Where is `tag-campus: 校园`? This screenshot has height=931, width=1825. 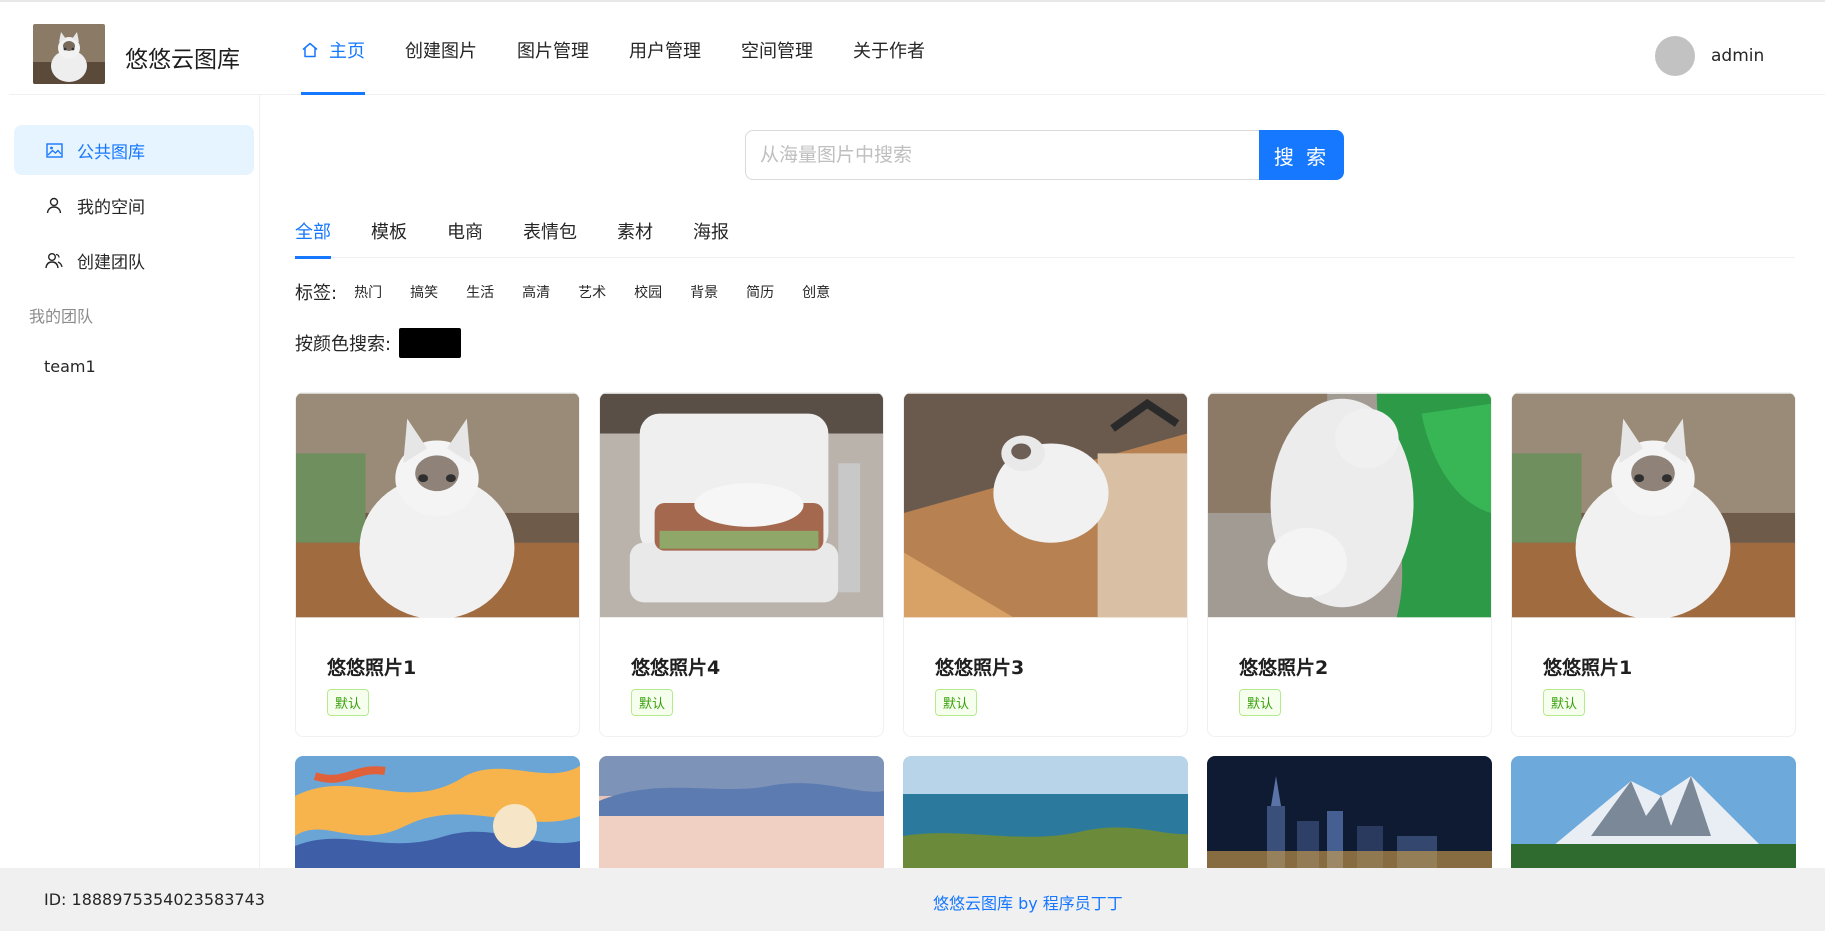
tag-campus: 校园 is located at coordinates (648, 292).